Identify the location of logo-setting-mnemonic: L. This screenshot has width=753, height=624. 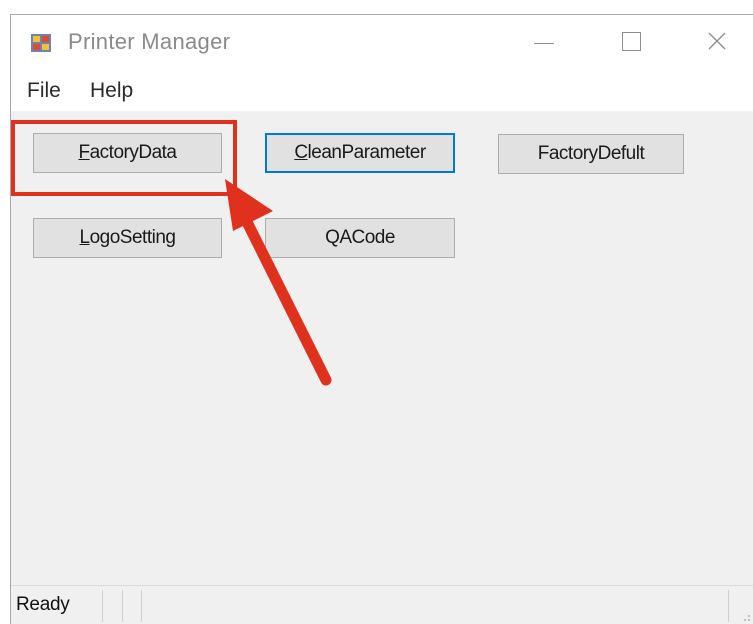
(85, 237).